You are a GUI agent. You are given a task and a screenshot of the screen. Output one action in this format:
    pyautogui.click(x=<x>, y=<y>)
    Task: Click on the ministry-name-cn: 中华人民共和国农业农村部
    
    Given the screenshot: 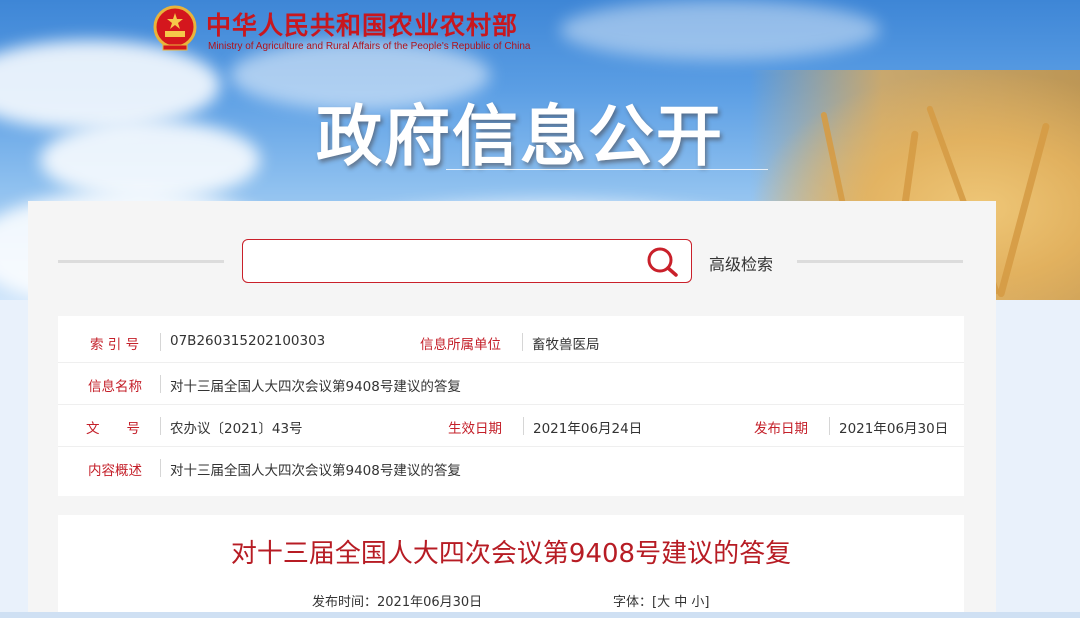 What is the action you would take?
    pyautogui.click(x=362, y=25)
    